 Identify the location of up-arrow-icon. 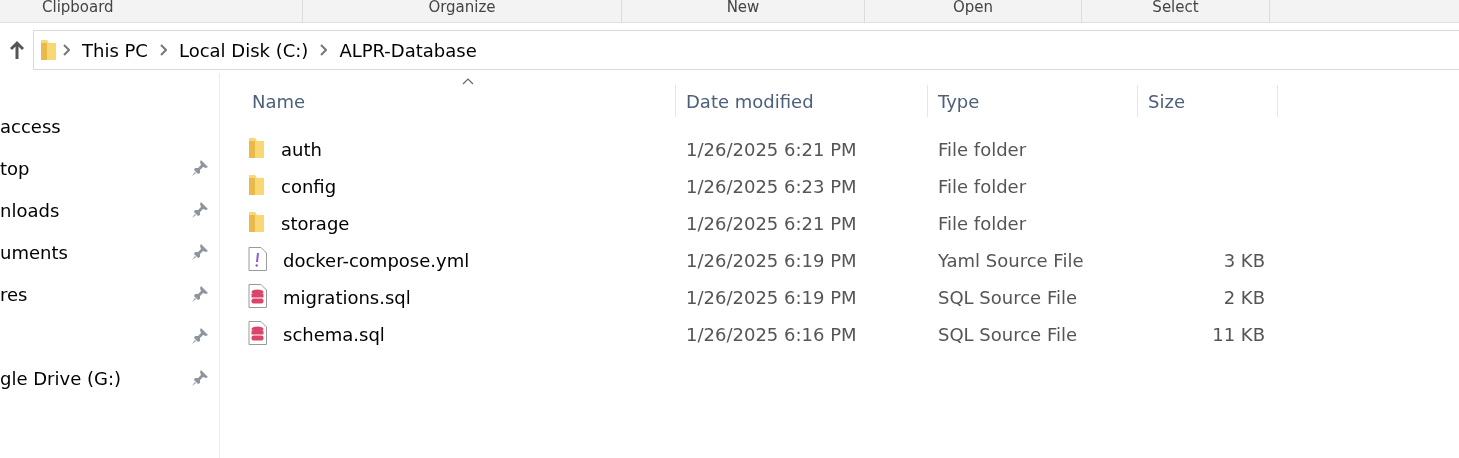
(16, 50).